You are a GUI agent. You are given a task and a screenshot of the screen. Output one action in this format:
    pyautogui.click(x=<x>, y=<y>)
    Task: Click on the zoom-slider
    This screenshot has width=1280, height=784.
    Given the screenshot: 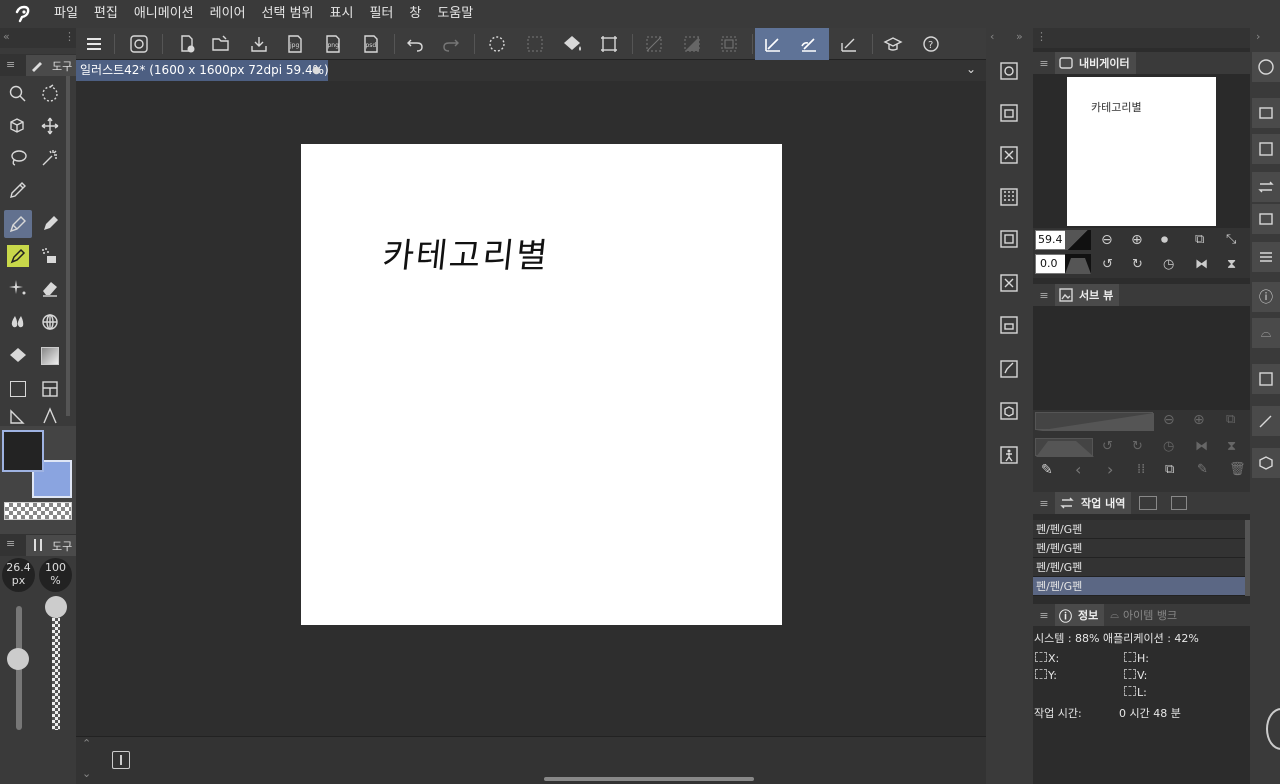 What is the action you would take?
    pyautogui.click(x=1078, y=240)
    